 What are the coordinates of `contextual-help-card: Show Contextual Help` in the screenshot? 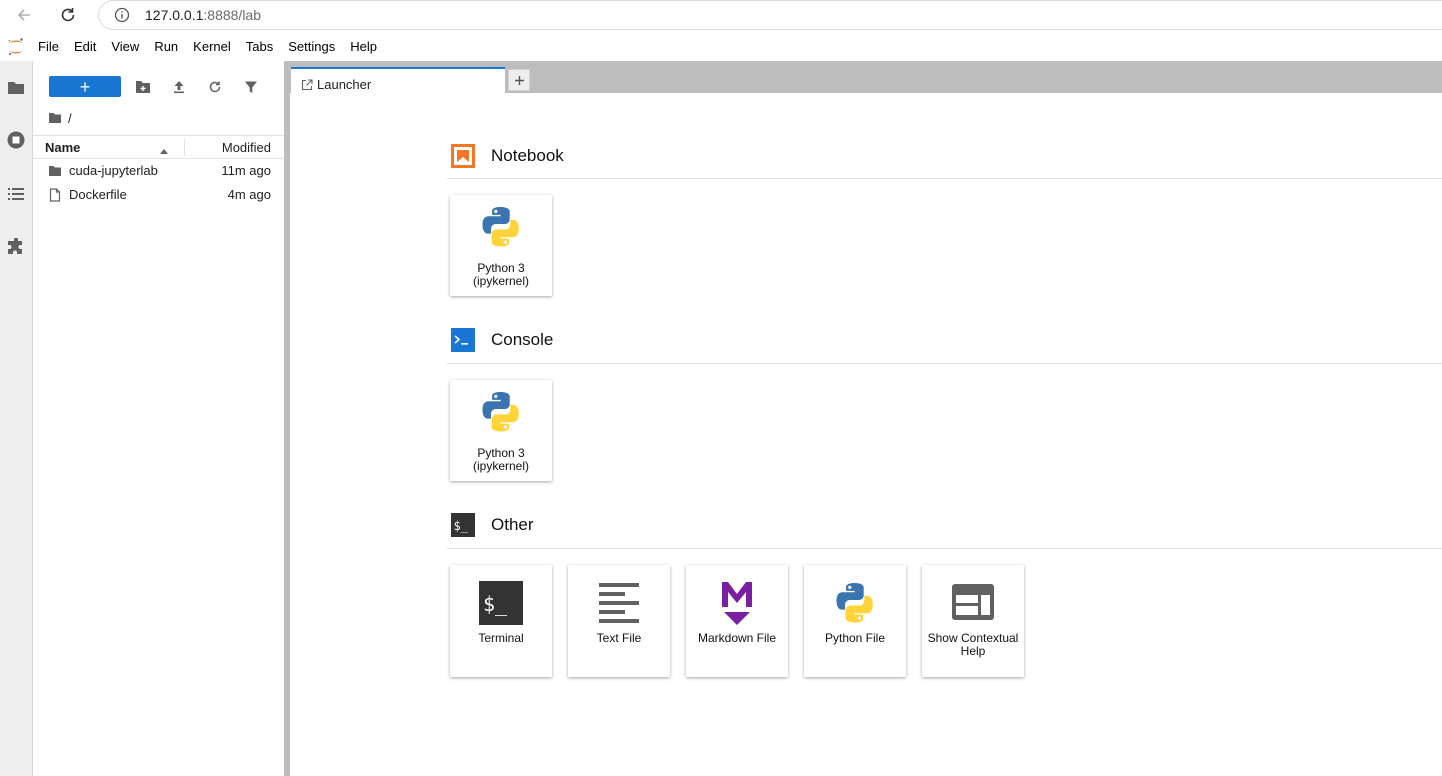 It's located at (973, 621).